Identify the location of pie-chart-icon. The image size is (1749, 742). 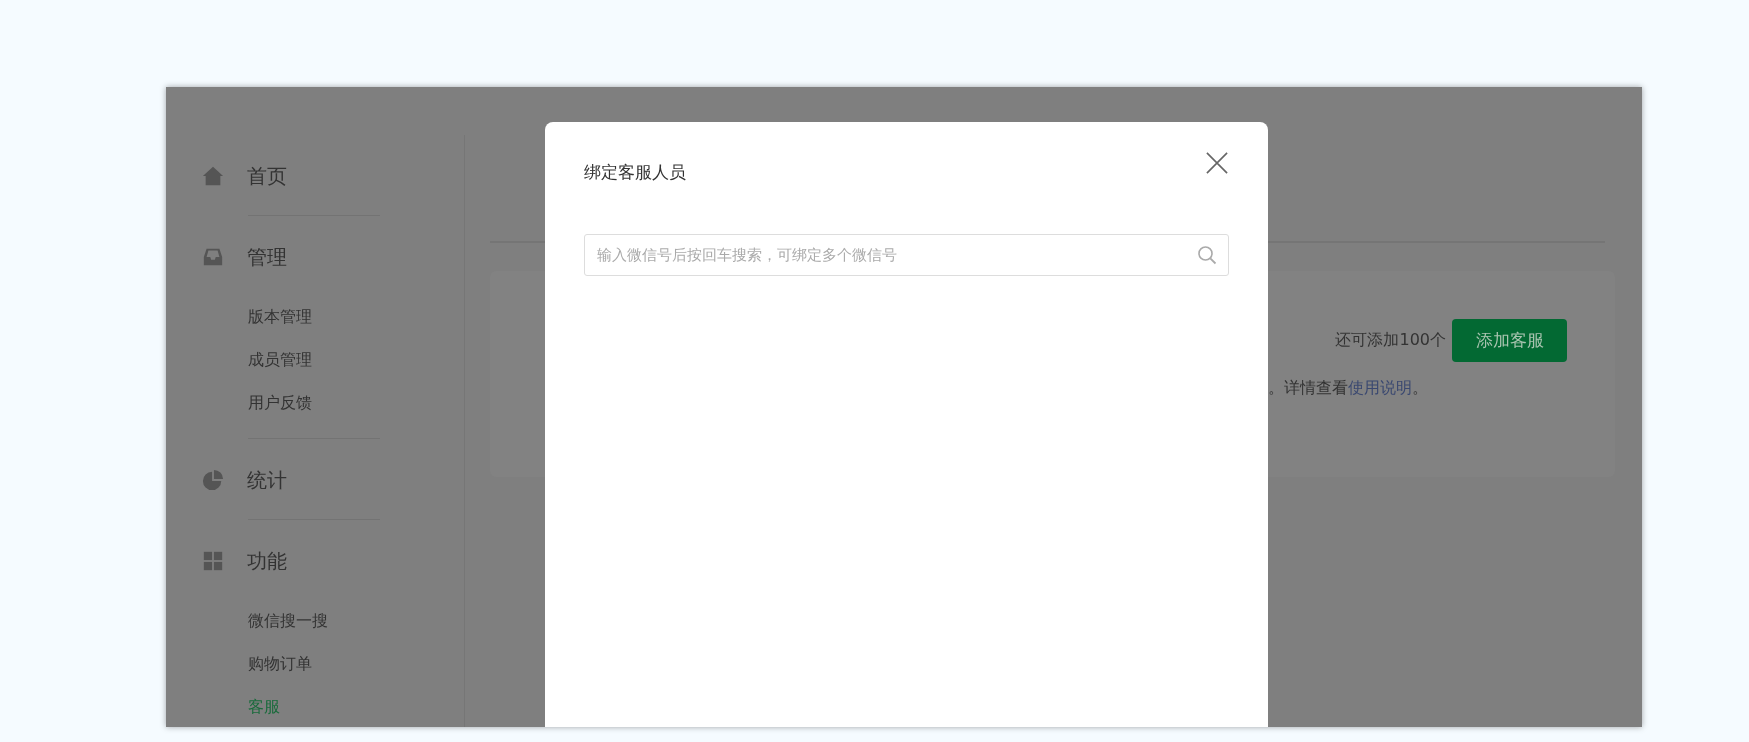
(213, 480).